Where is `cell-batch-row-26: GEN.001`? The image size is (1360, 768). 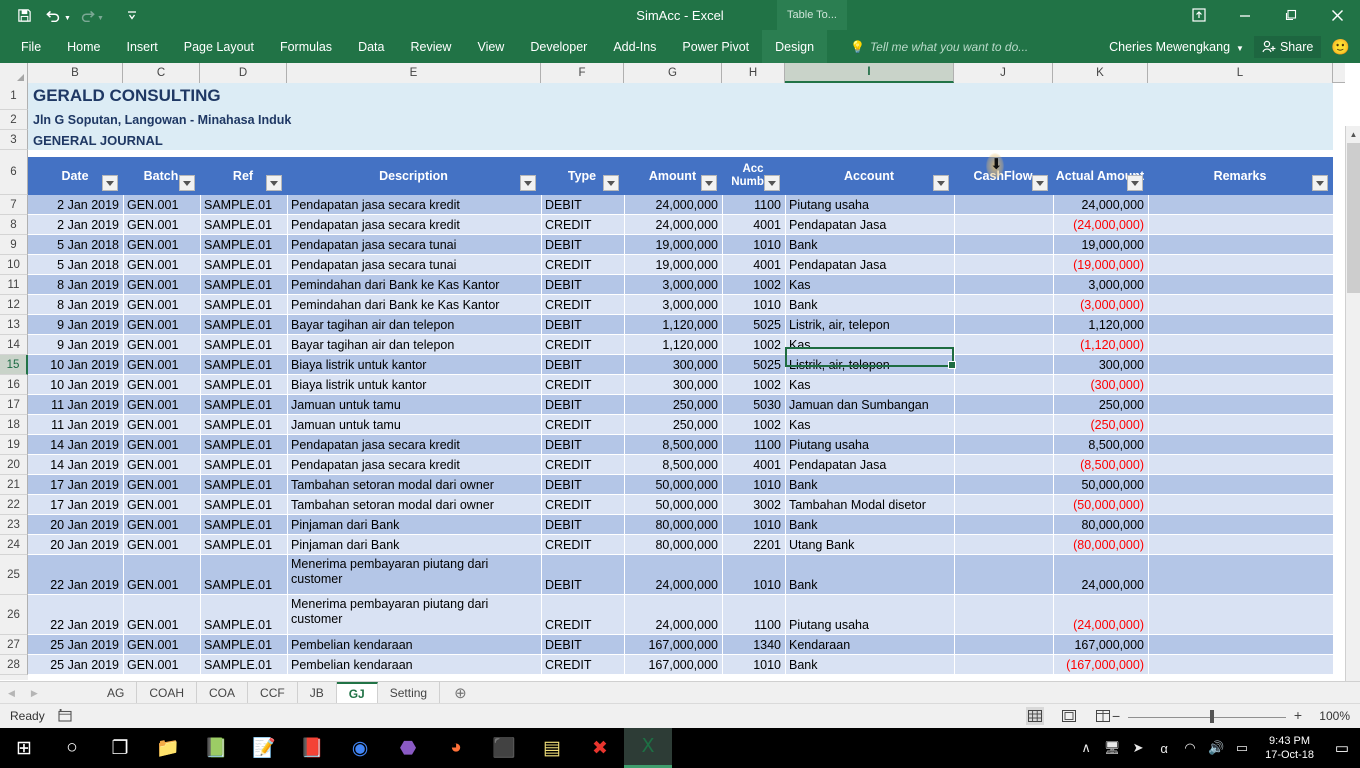
cell-batch-row-26: GEN.001 is located at coordinates (161, 615).